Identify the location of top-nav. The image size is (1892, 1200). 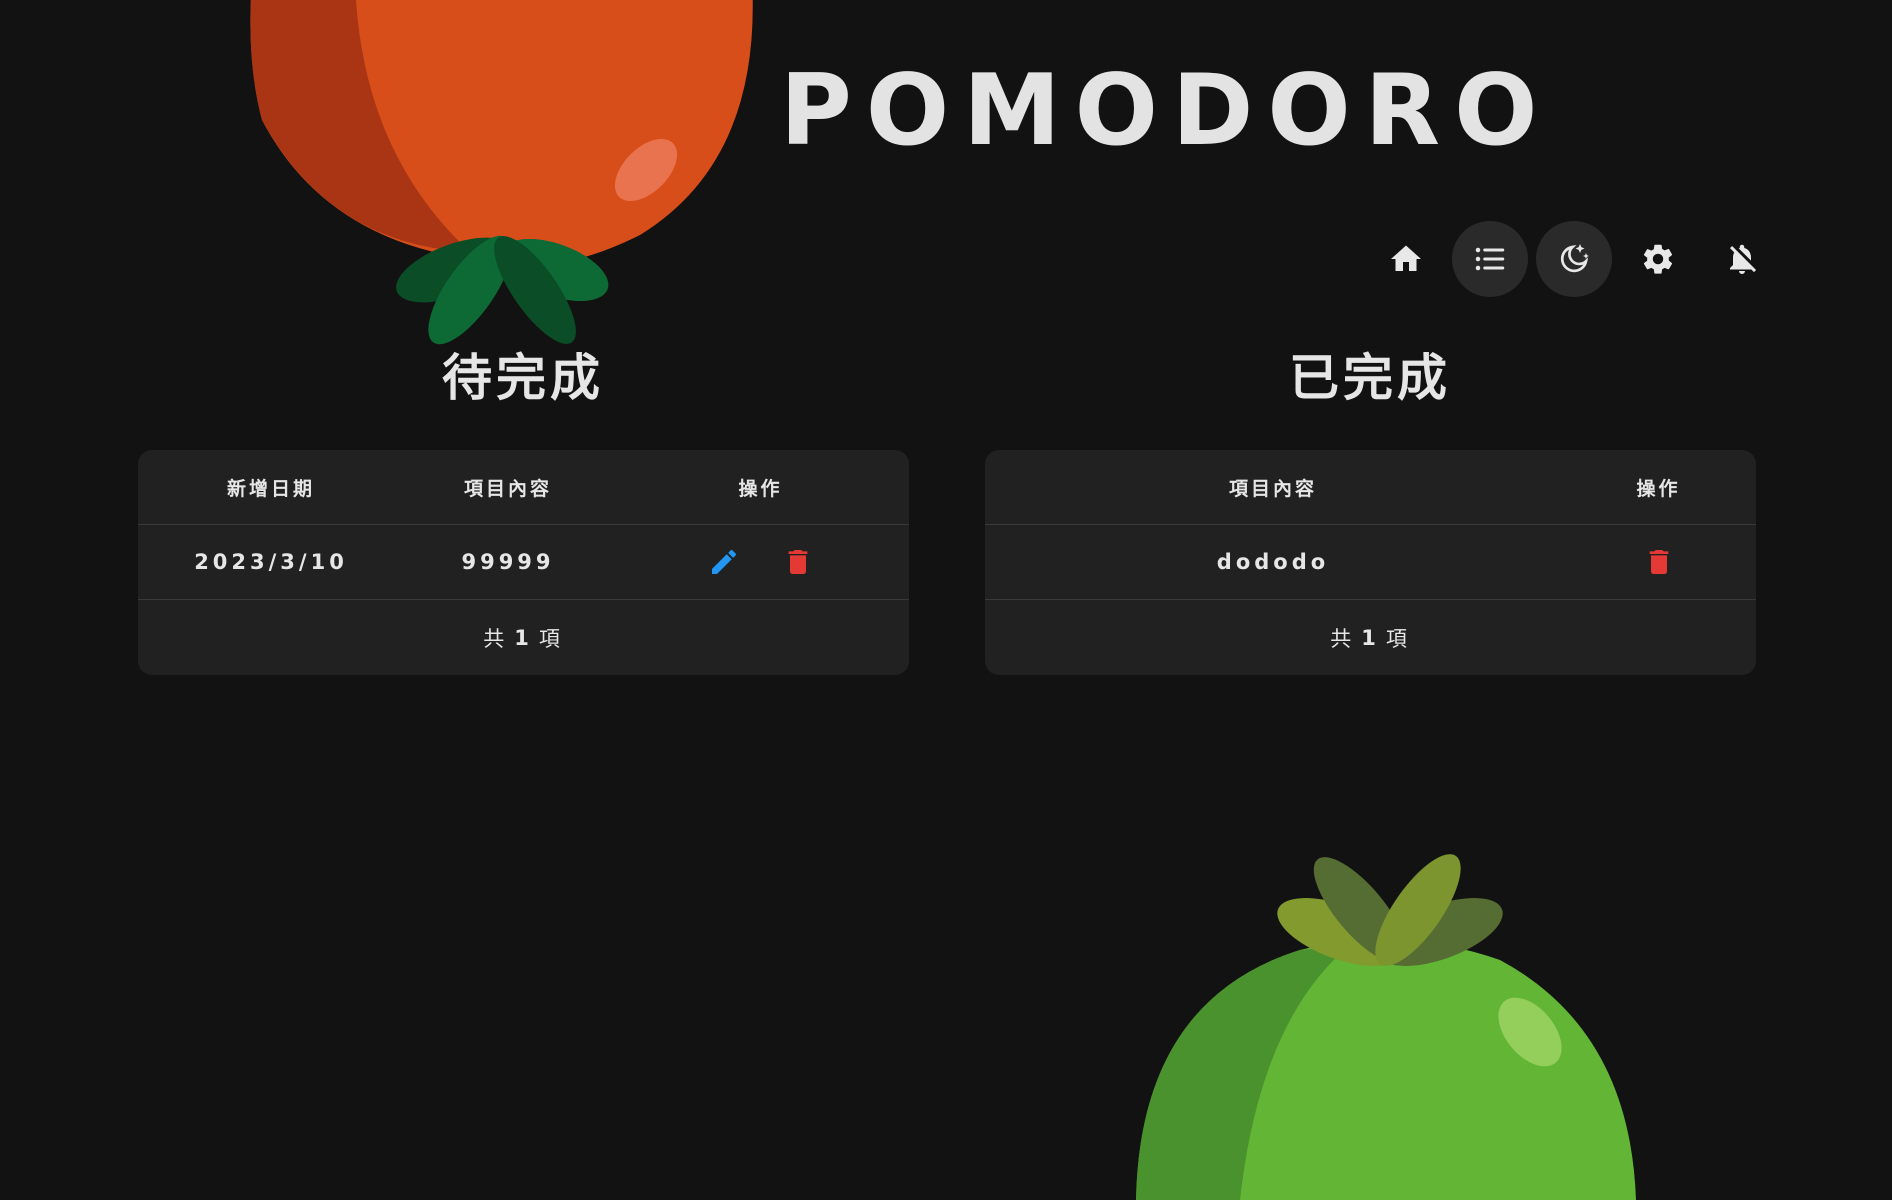
(1574, 259).